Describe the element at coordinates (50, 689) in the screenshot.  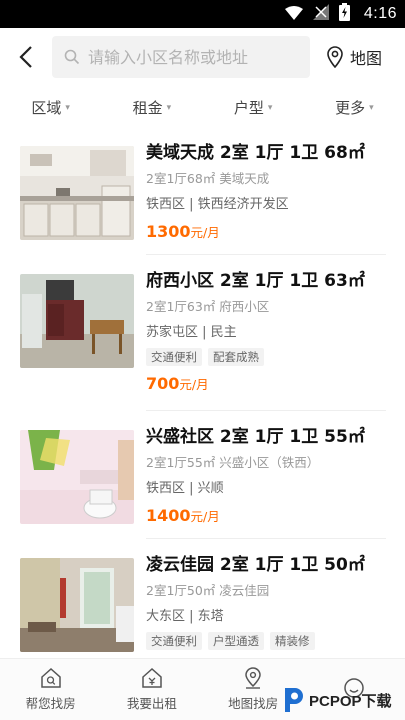
I see `nav-find-house: 帮您找房` at that location.